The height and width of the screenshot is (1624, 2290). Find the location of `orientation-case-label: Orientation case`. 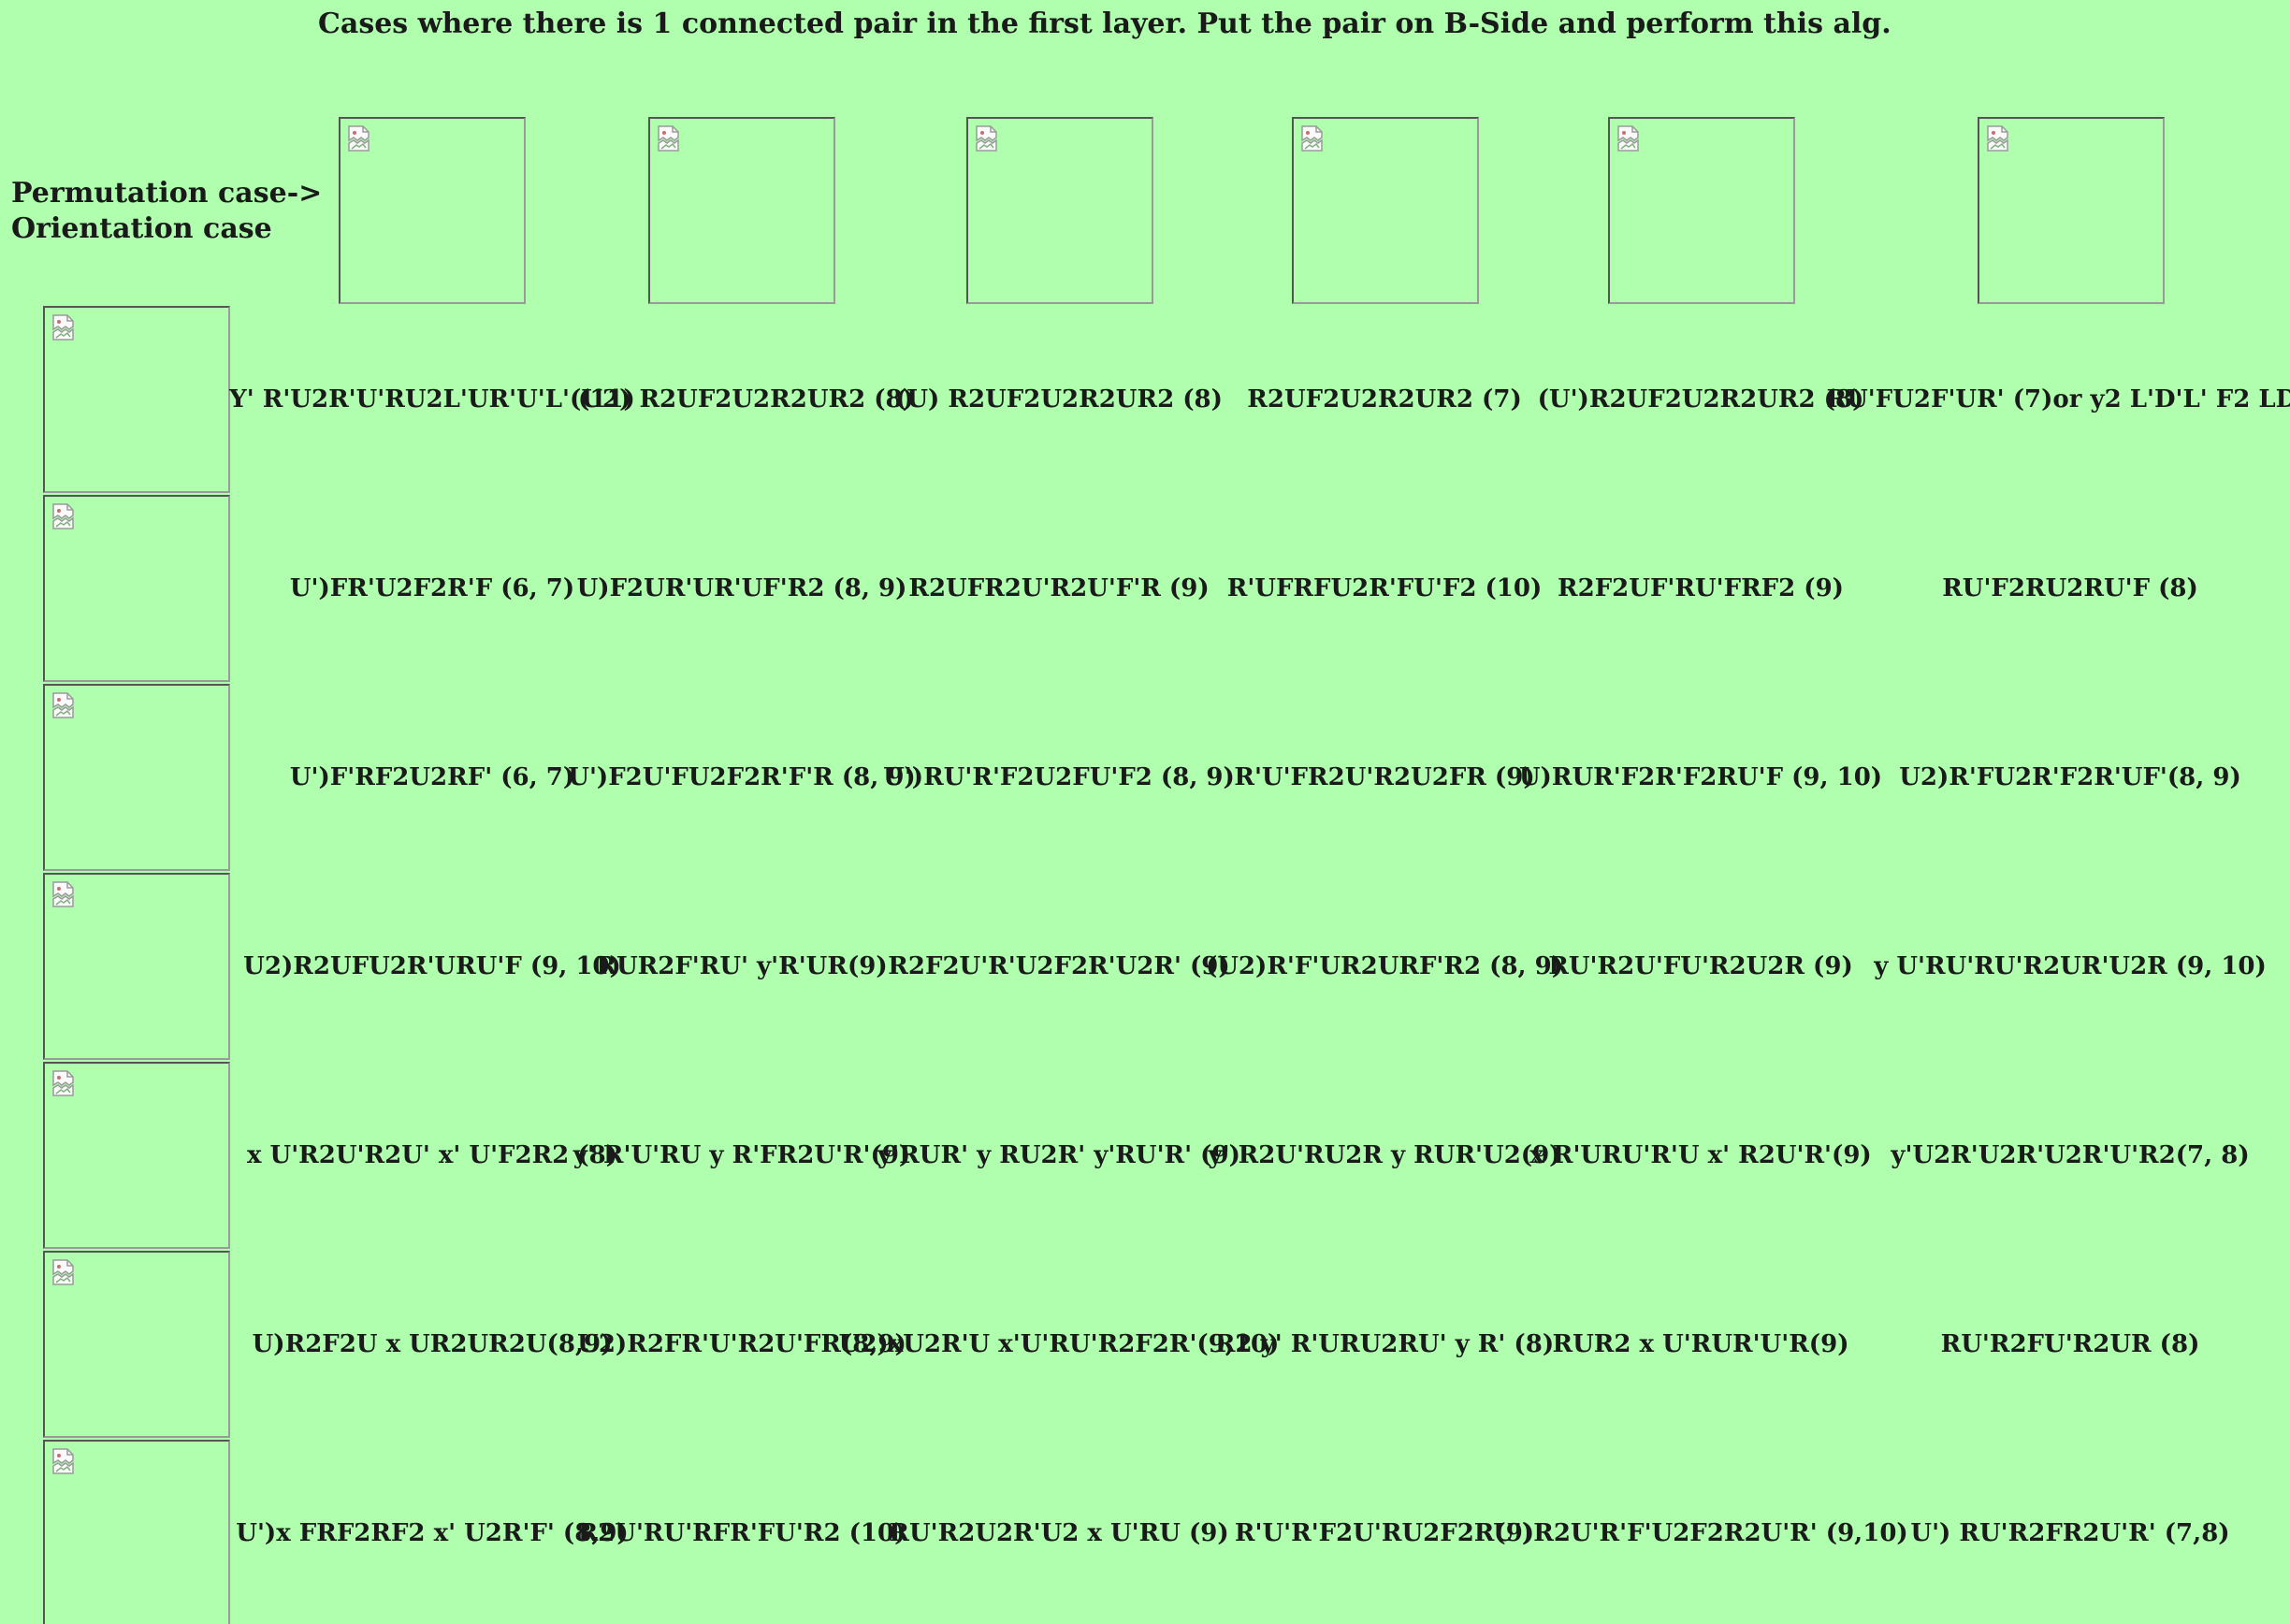

orientation-case-label: Orientation case is located at coordinates (142, 228).